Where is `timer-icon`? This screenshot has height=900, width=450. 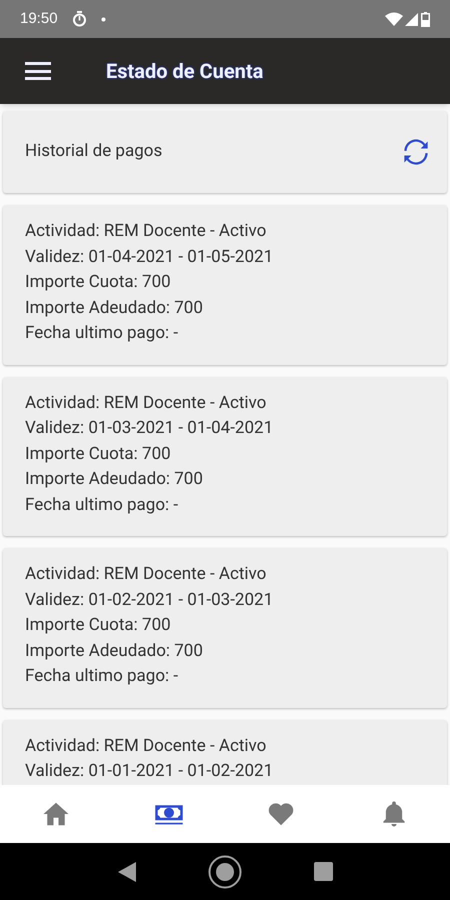 timer-icon is located at coordinates (79, 19).